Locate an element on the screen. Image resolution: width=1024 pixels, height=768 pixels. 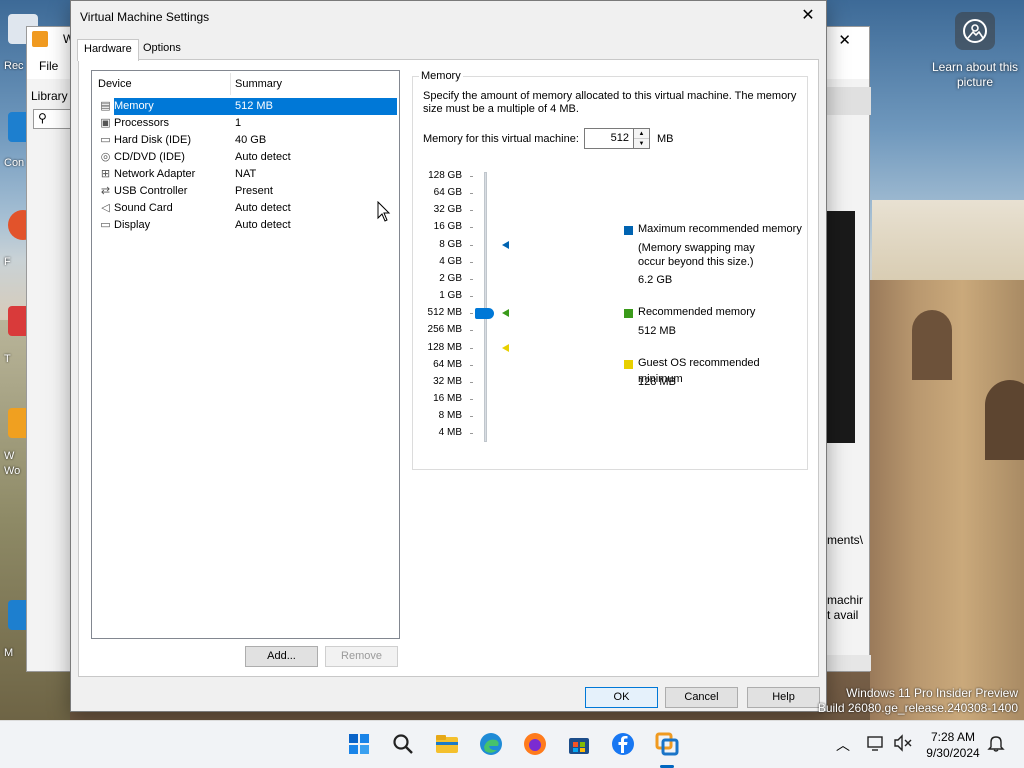
ok-button: OK is located at coordinates (621, 697).